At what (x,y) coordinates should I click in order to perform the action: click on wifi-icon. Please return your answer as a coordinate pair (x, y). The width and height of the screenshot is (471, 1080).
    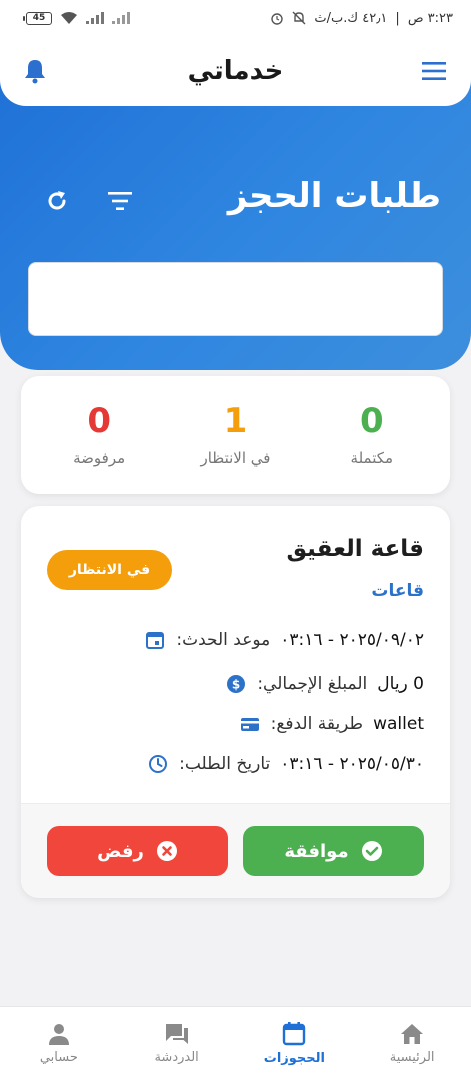
    Looking at the image, I should click on (69, 18).